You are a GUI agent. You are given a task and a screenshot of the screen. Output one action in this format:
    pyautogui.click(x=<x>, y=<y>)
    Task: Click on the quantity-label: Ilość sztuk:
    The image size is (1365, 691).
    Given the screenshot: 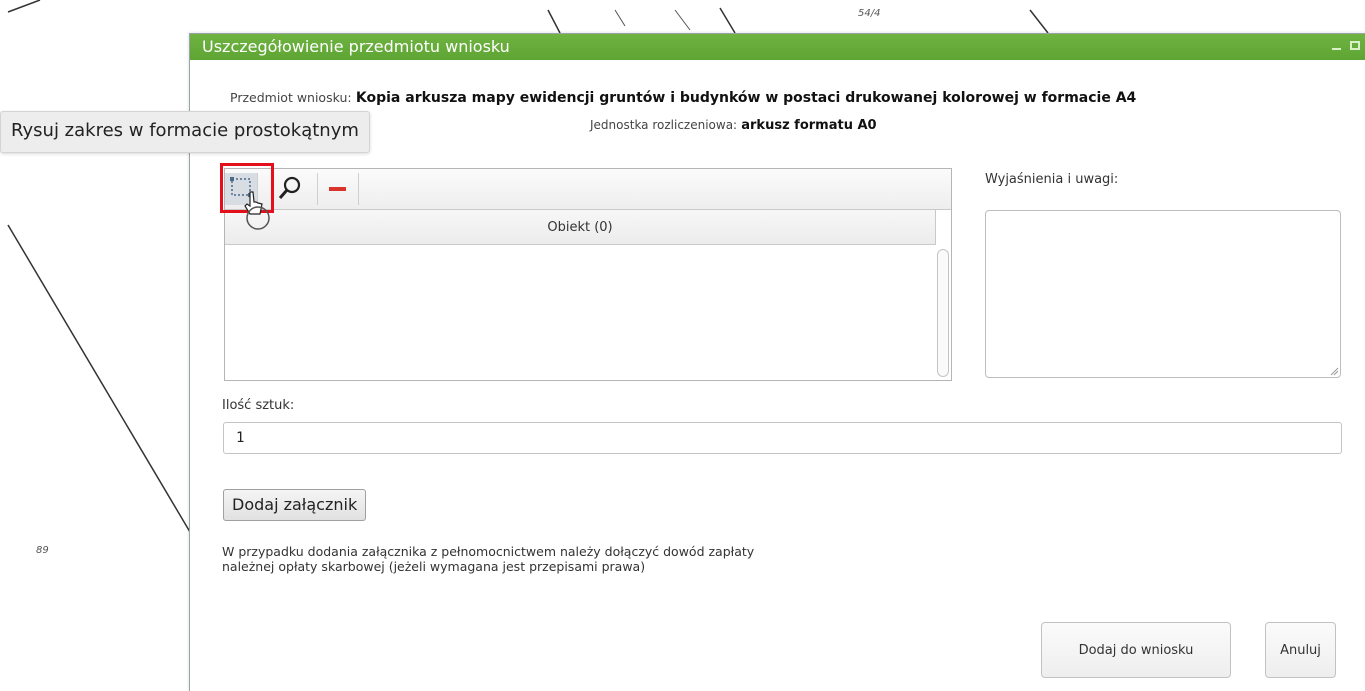 What is the action you would take?
    pyautogui.click(x=258, y=405)
    